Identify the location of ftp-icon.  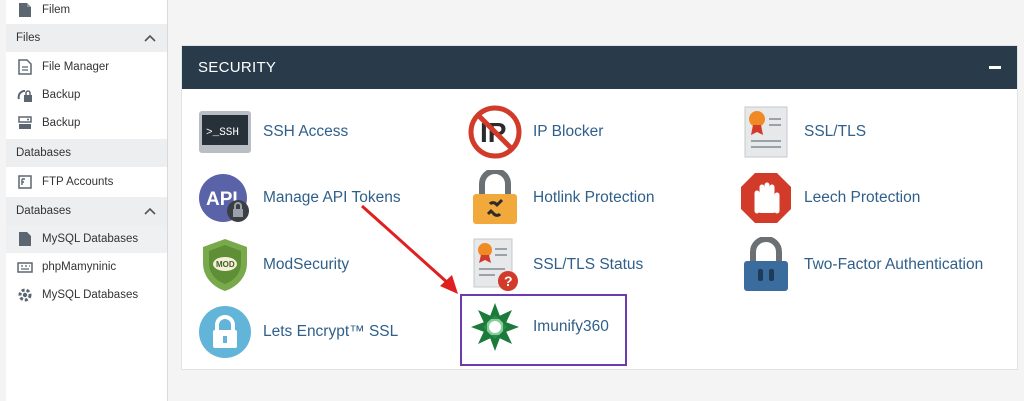
(25, 182).